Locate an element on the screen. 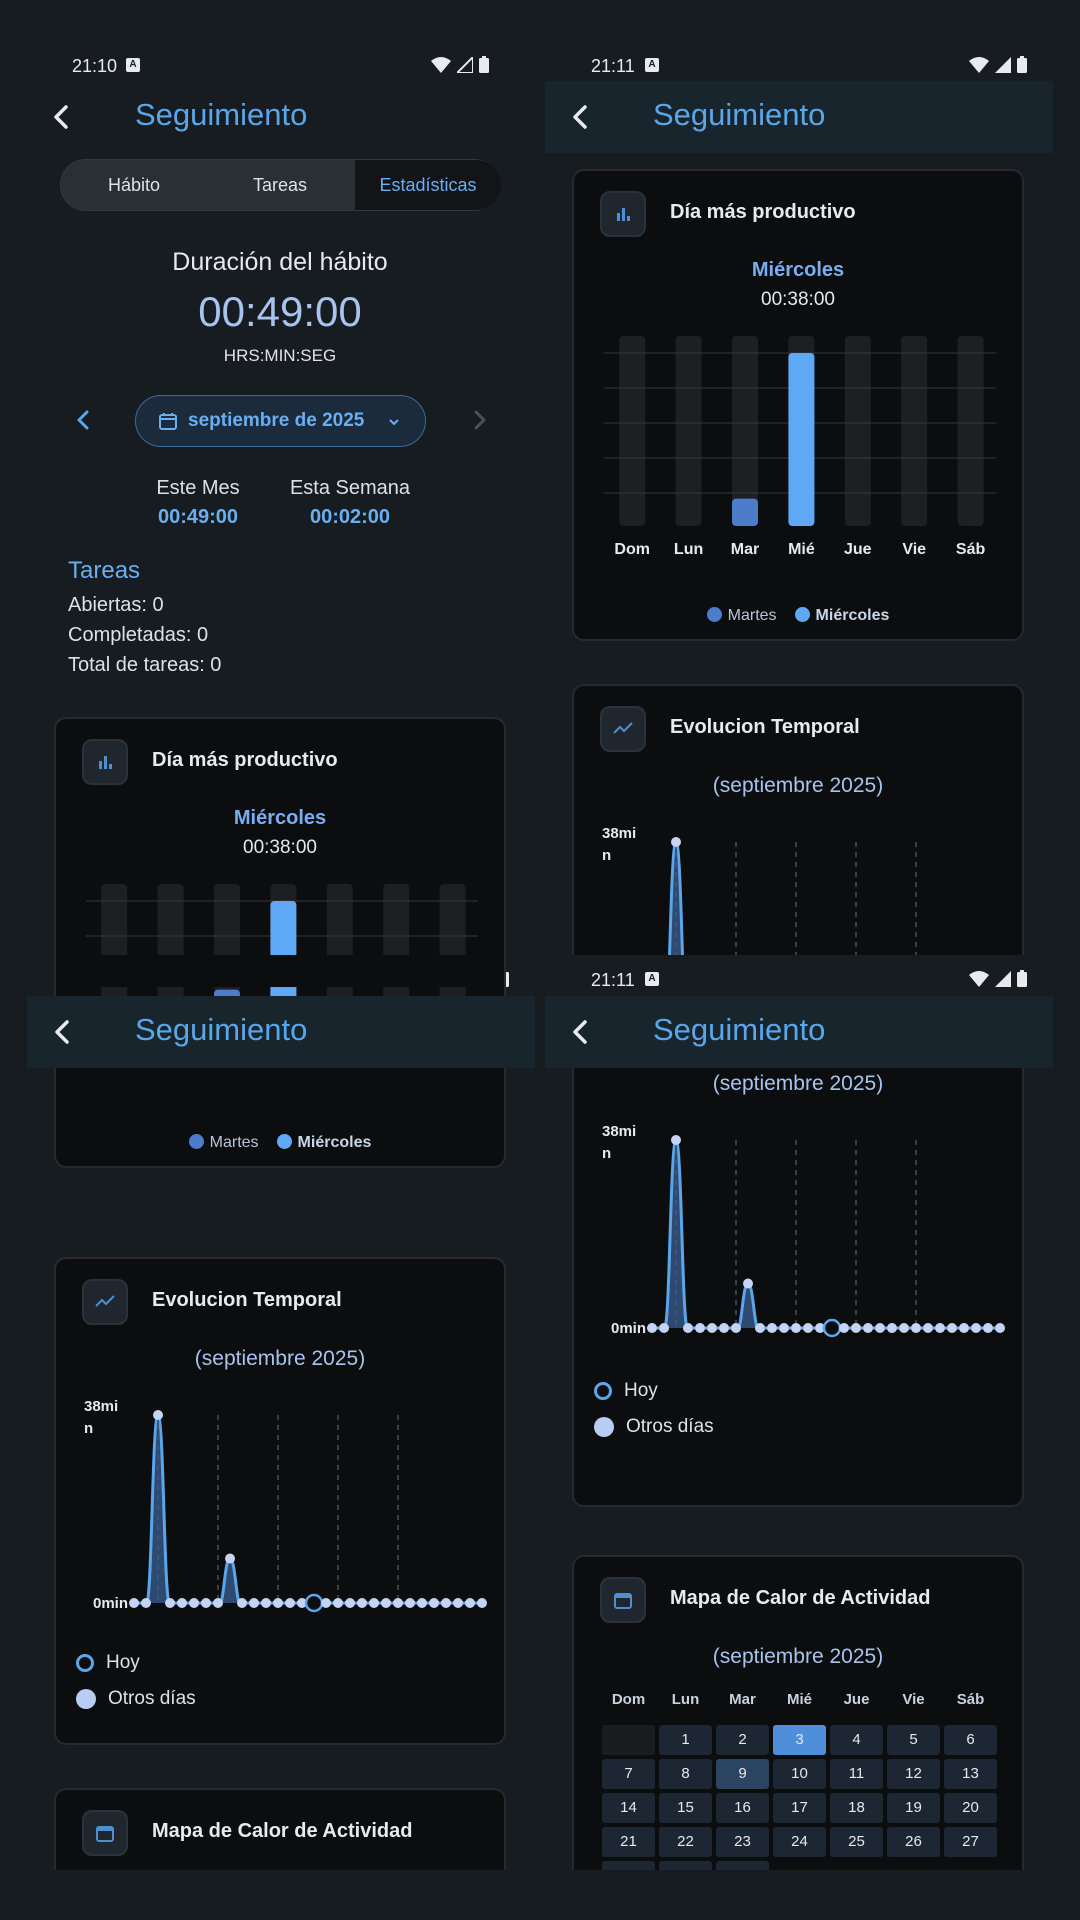 This screenshot has height=1920, width=1080. heatmap-card-title: Mapa de Calor de Actividad is located at coordinates (282, 1831).